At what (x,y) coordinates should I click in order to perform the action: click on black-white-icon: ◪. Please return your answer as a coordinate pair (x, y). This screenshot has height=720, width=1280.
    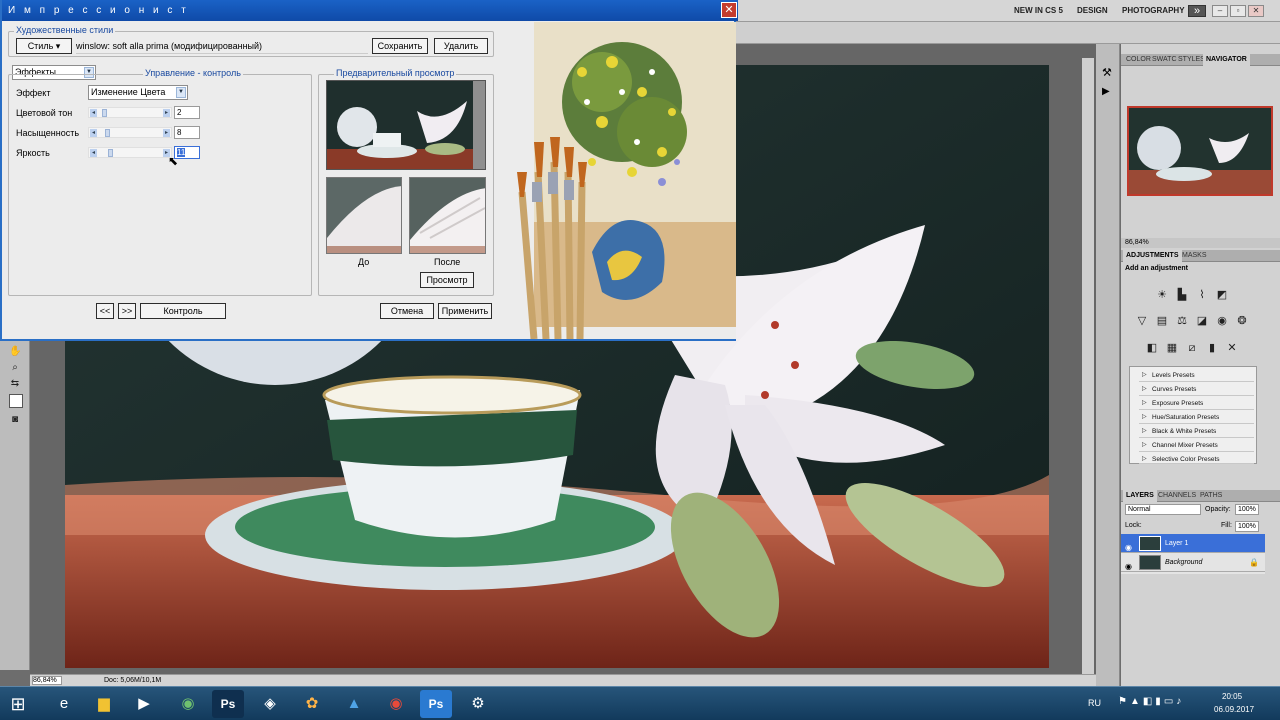
    Looking at the image, I should click on (1202, 321).